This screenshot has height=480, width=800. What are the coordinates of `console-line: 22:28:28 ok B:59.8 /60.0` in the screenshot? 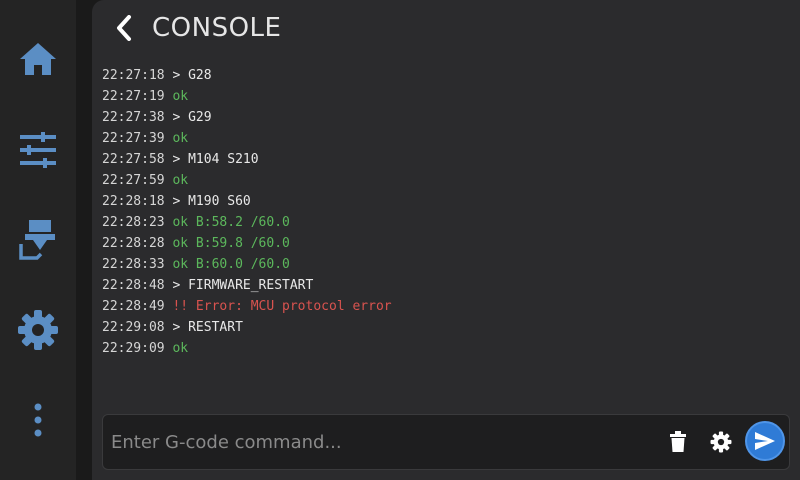 It's located at (442, 243).